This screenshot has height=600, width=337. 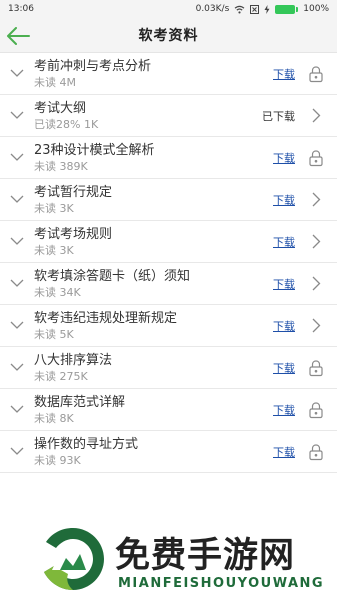 I want to click on list-item: 考前冲刺与考点分析 未读 4M 下载, so click(x=168, y=74).